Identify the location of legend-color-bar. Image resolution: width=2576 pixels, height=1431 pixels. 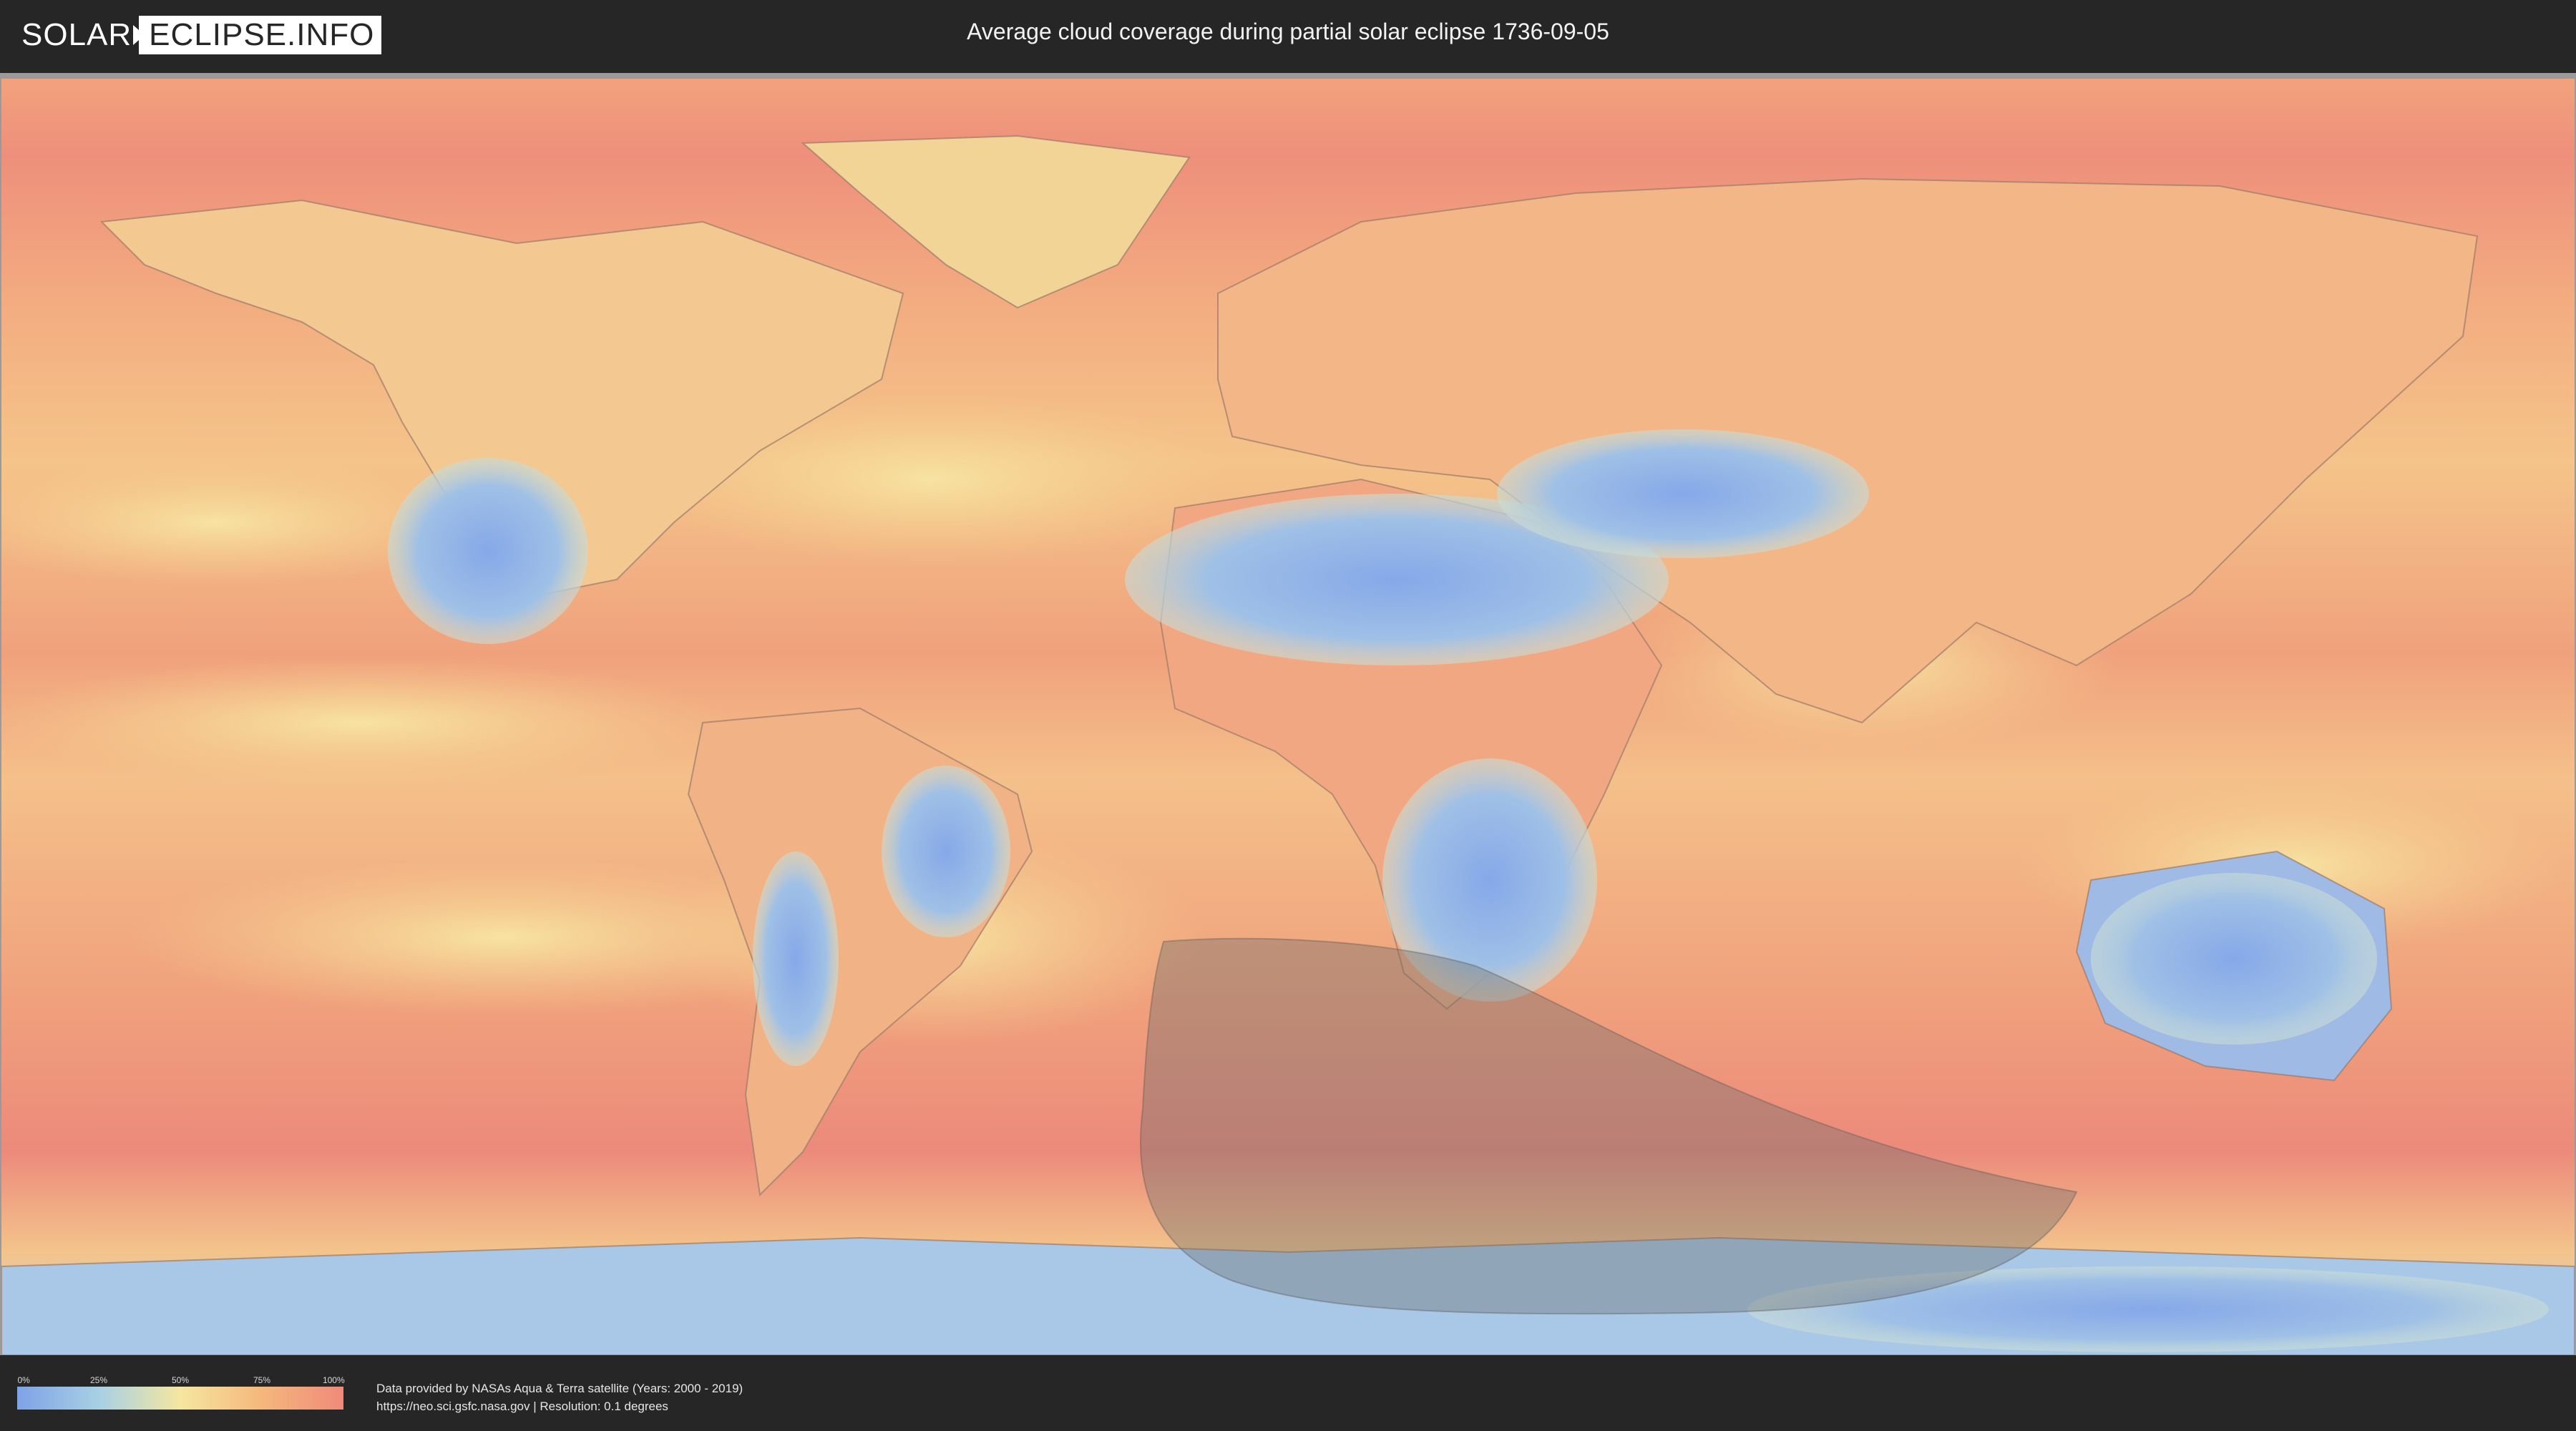
(180, 1398).